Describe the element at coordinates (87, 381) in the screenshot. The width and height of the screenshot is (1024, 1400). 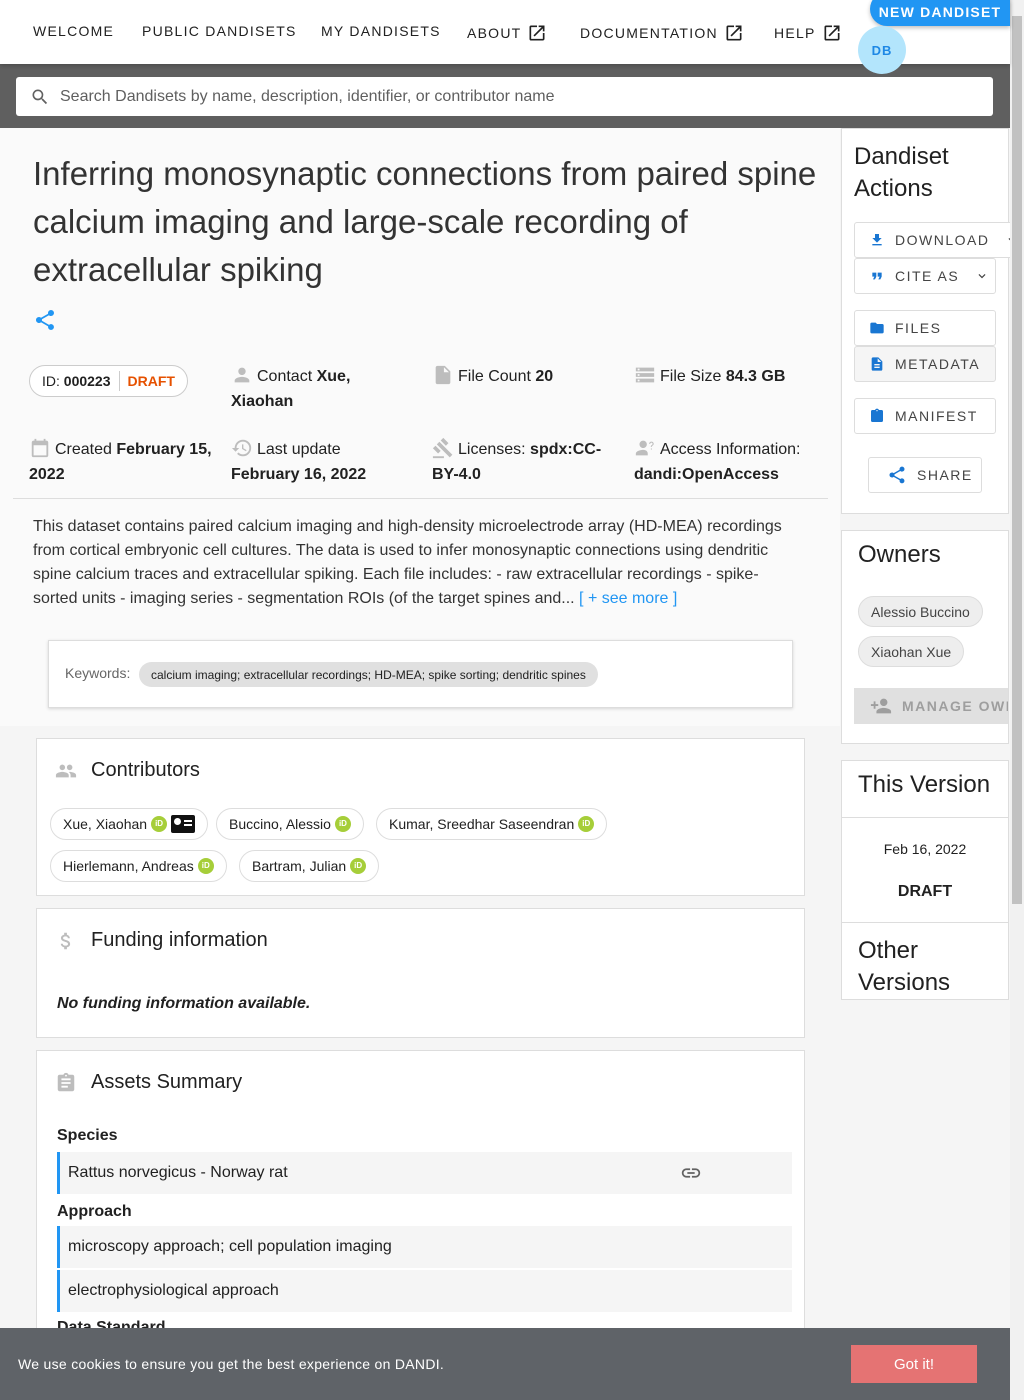
I see `id-value: 000223` at that location.